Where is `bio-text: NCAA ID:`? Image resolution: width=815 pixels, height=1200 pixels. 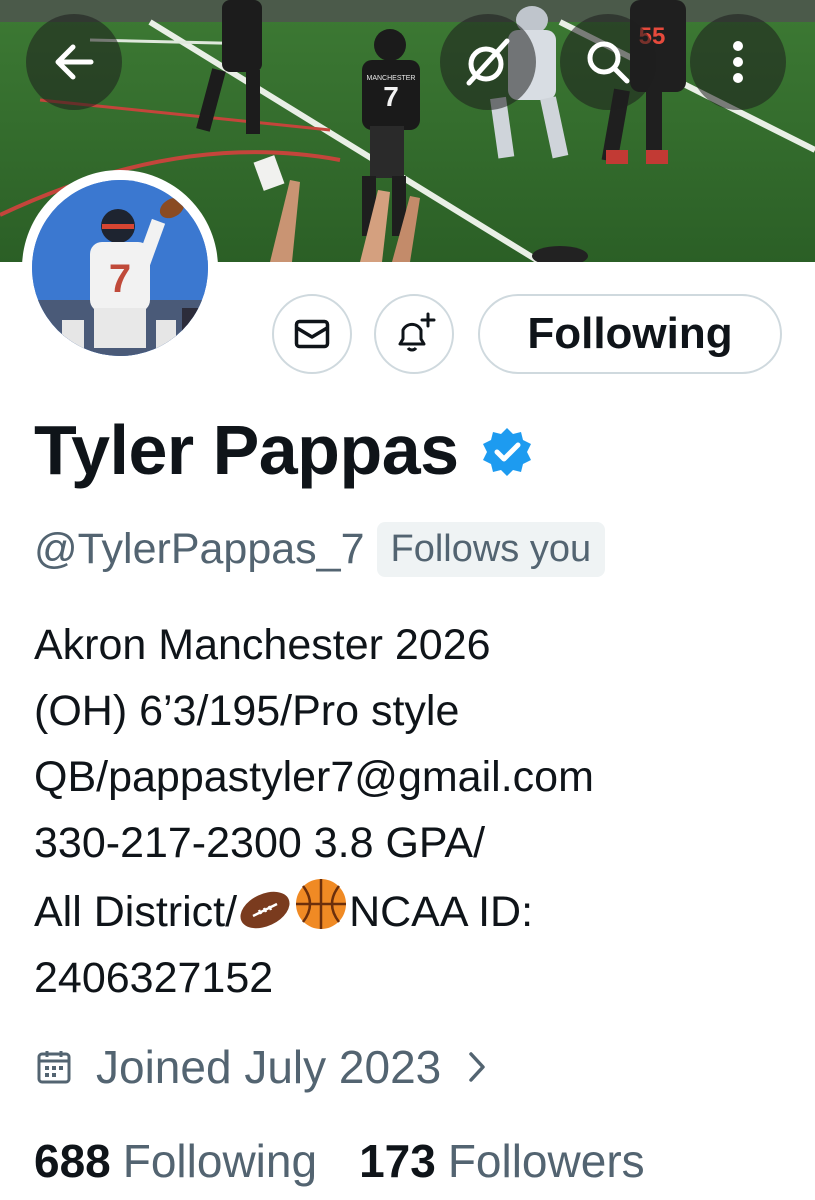
bio-text: NCAA ID: is located at coordinates (441, 912).